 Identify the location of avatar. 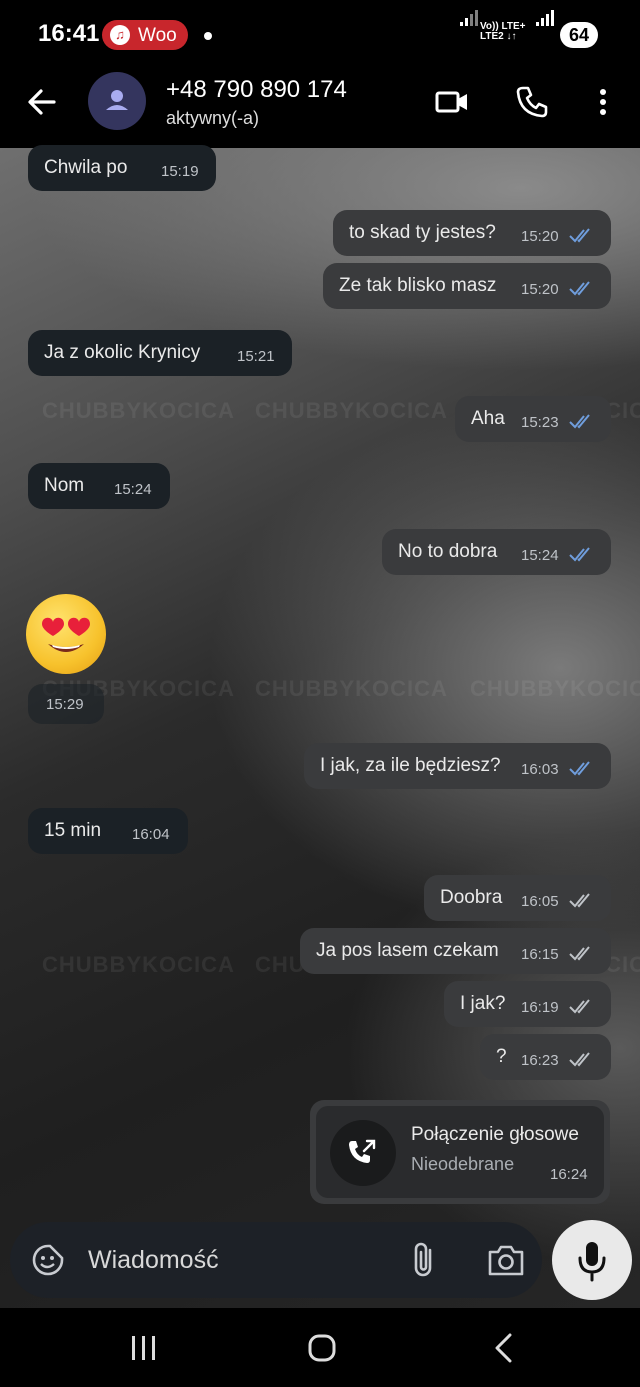
(117, 101).